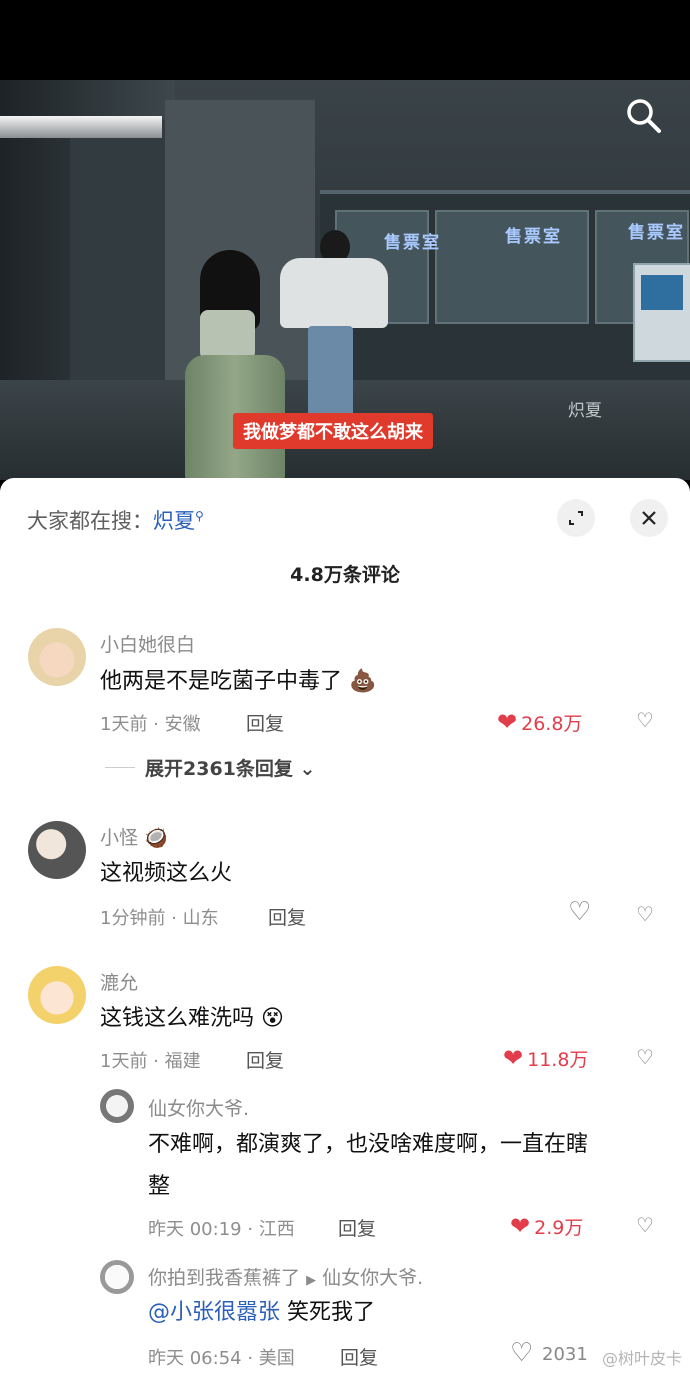 This screenshot has height=1373, width=690. What do you see at coordinates (345, 40) in the screenshot?
I see `top-black-bar` at bounding box center [345, 40].